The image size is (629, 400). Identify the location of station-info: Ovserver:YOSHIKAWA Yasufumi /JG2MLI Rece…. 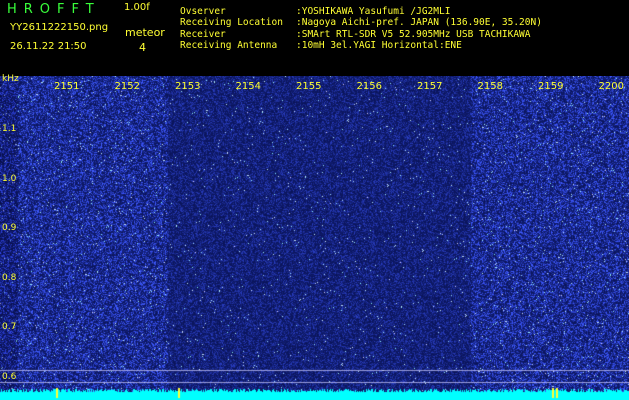
(361, 28).